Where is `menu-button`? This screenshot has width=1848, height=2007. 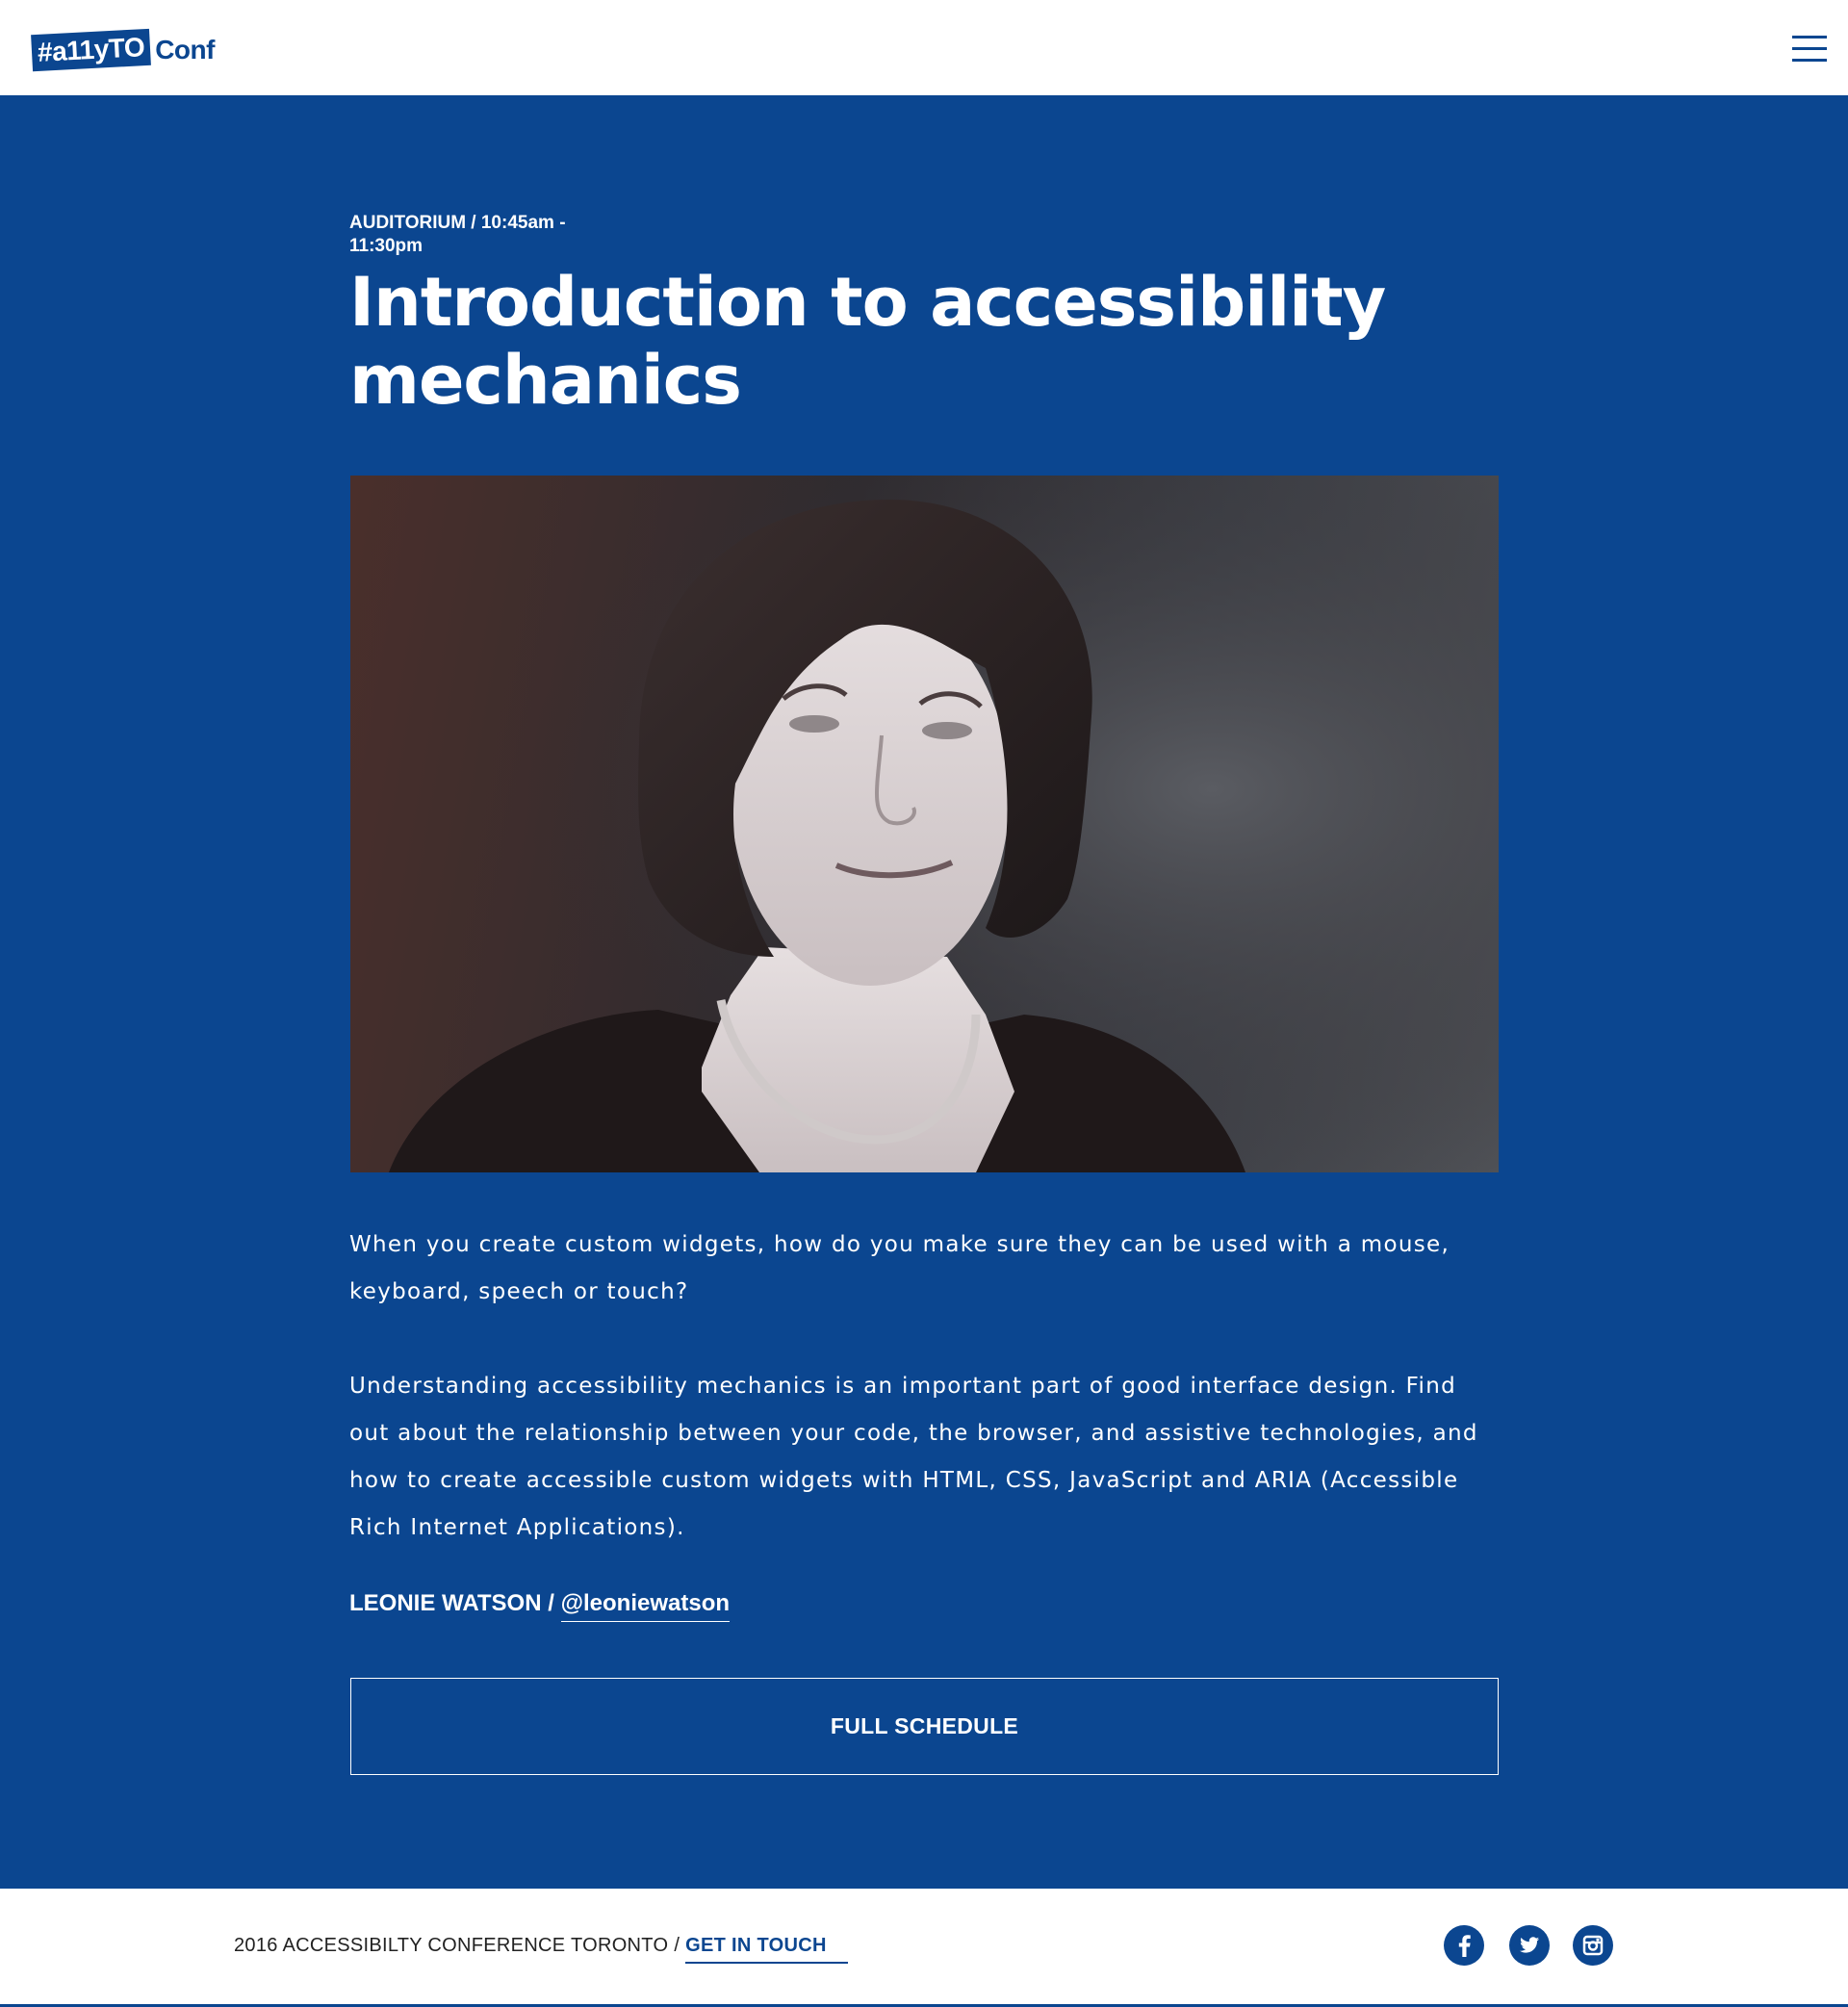
menu-button is located at coordinates (1809, 48).